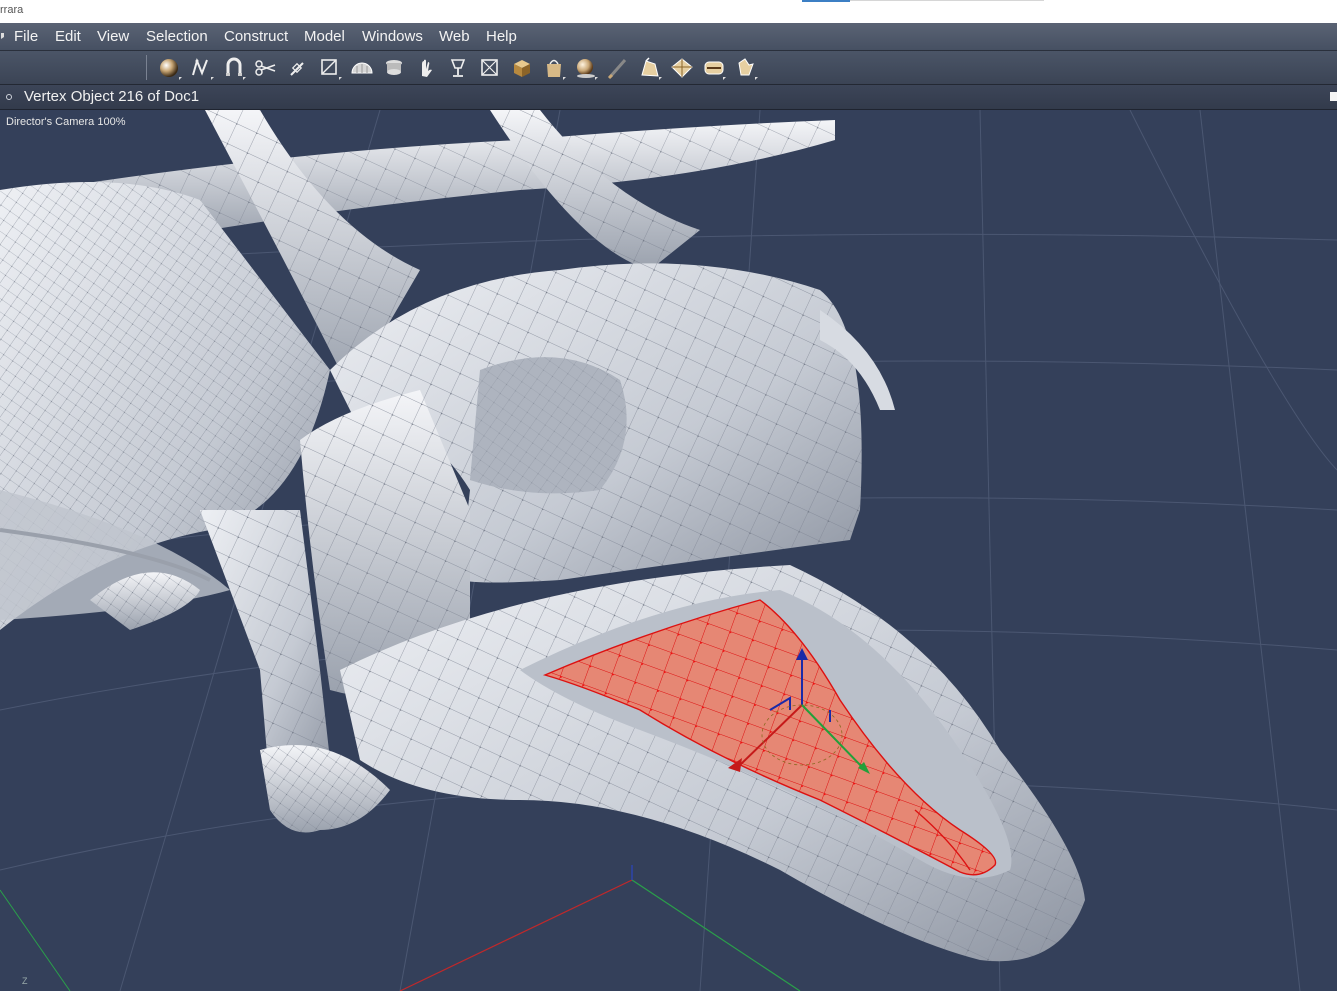  I want to click on bounding-box-tool-icon, so click(330, 68).